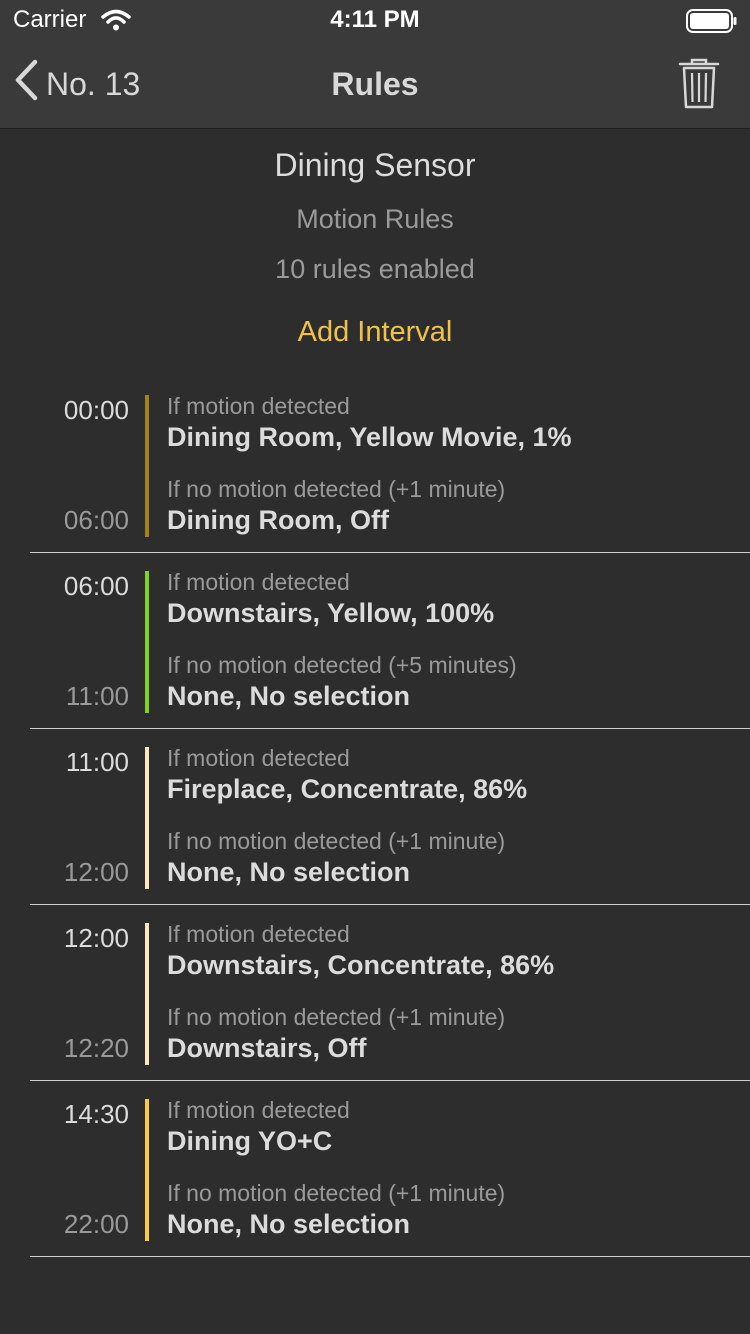 The width and height of the screenshot is (750, 1334). Describe the element at coordinates (331, 613) in the screenshot. I see `motion-scene: Downstairs, Yellow, 100%` at that location.